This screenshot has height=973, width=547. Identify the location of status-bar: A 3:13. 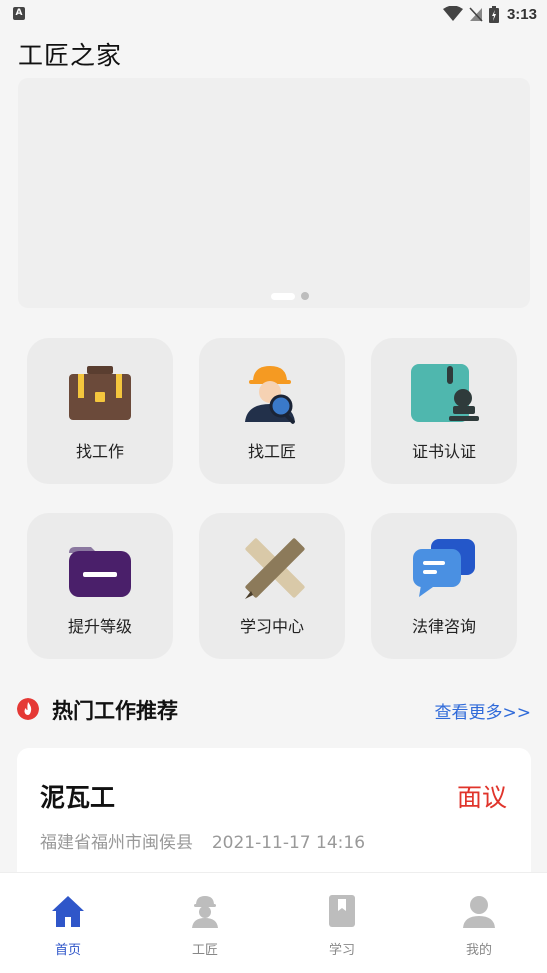
(273, 14).